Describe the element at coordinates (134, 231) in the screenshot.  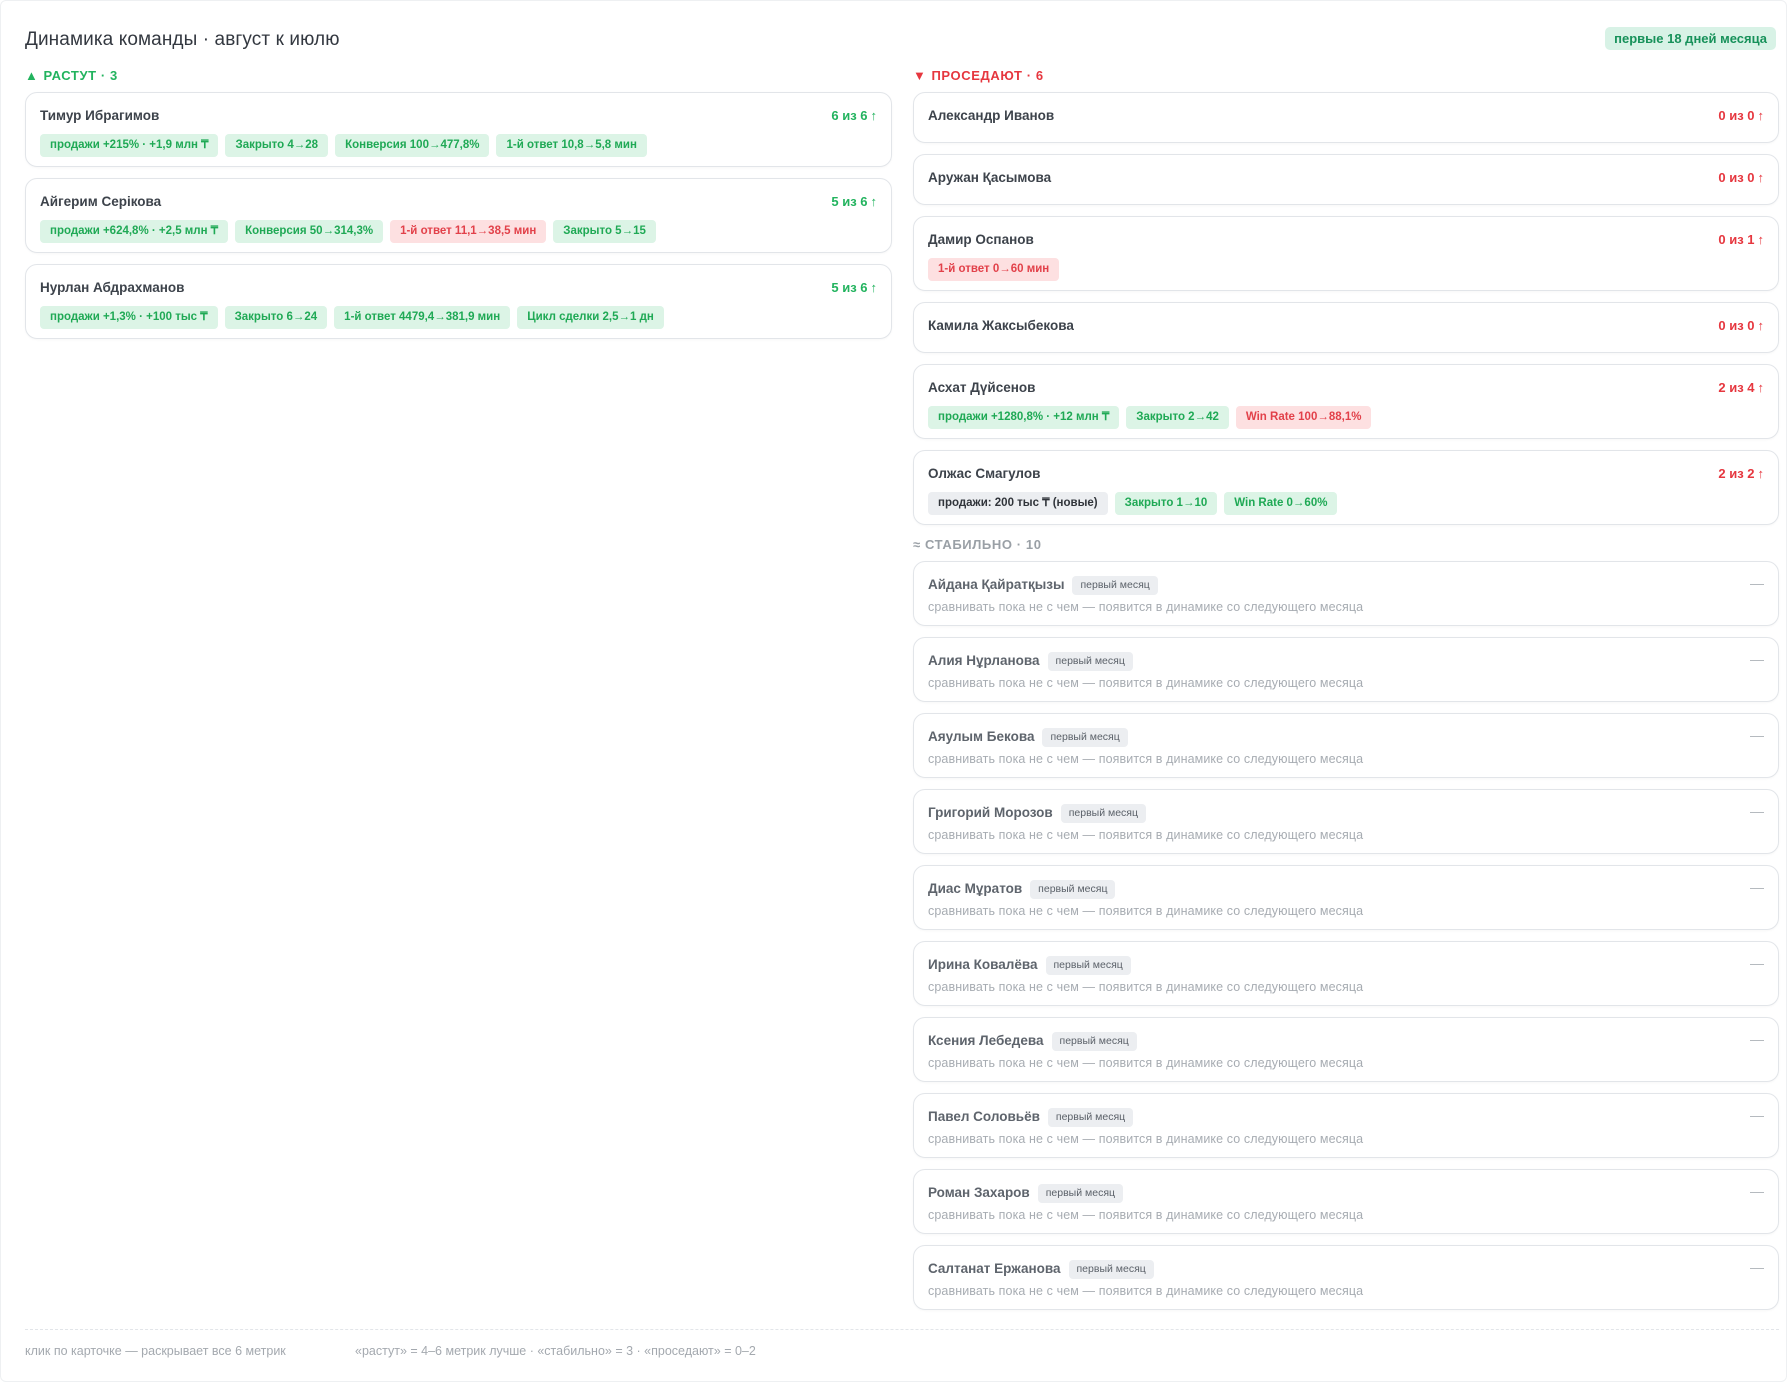
I see `metric-tag: продажи +624,8% · +2,5 млн ₸` at that location.